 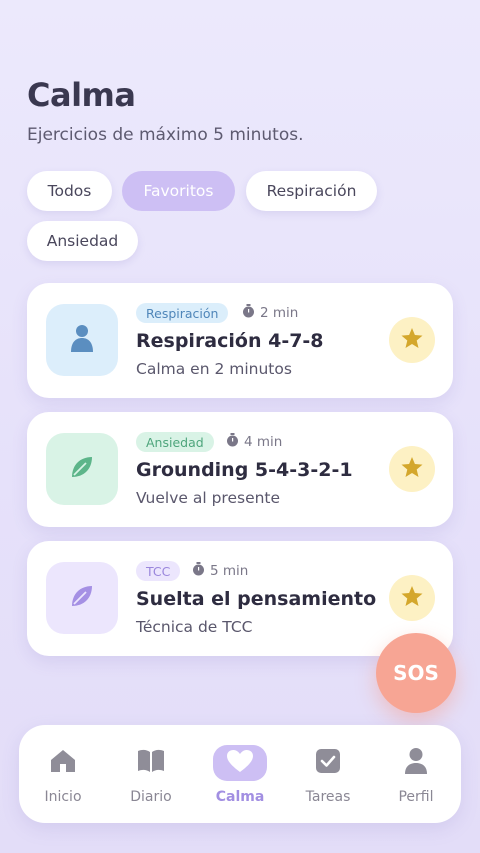 I want to click on nav-item-calma: Calma, so click(x=240, y=774).